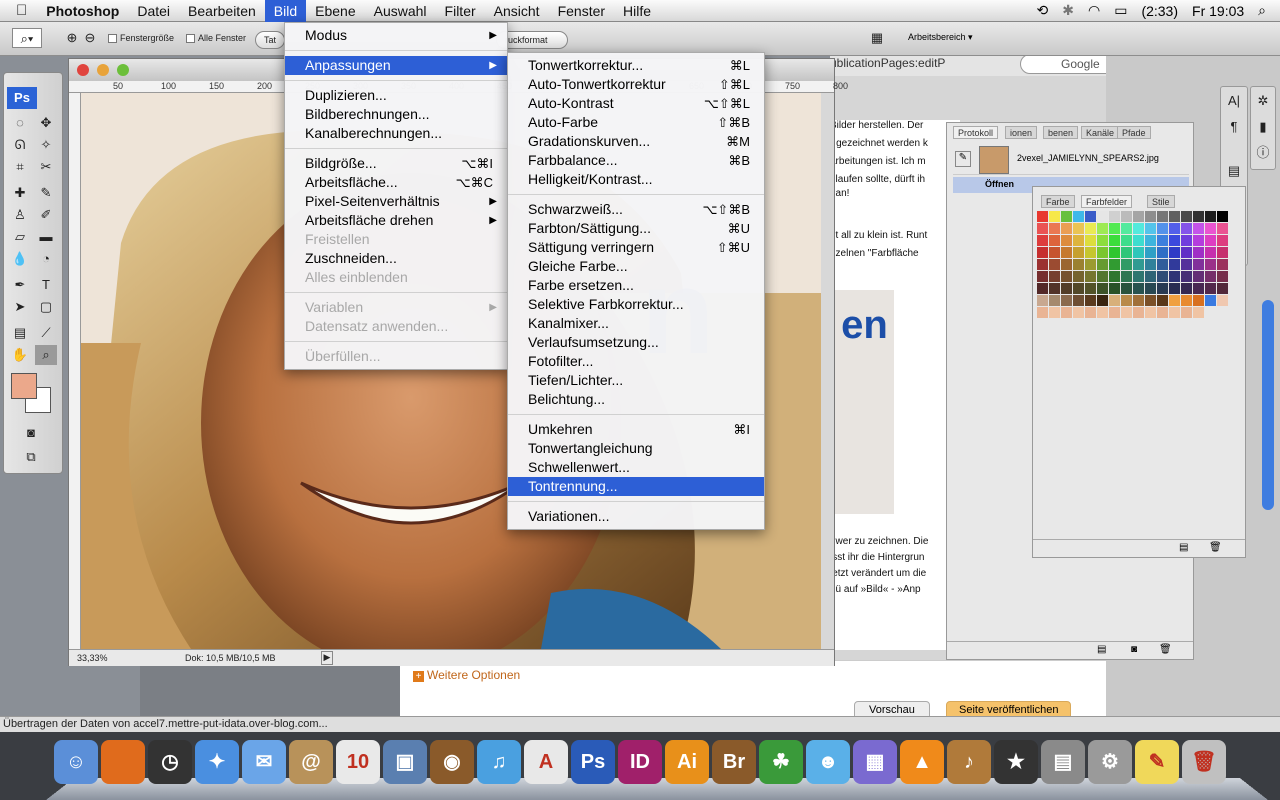 Image resolution: width=1280 pixels, height=800 pixels. What do you see at coordinates (1063, 762) in the screenshot?
I see `dock-dashboard-widgets-icon: ▤` at bounding box center [1063, 762].